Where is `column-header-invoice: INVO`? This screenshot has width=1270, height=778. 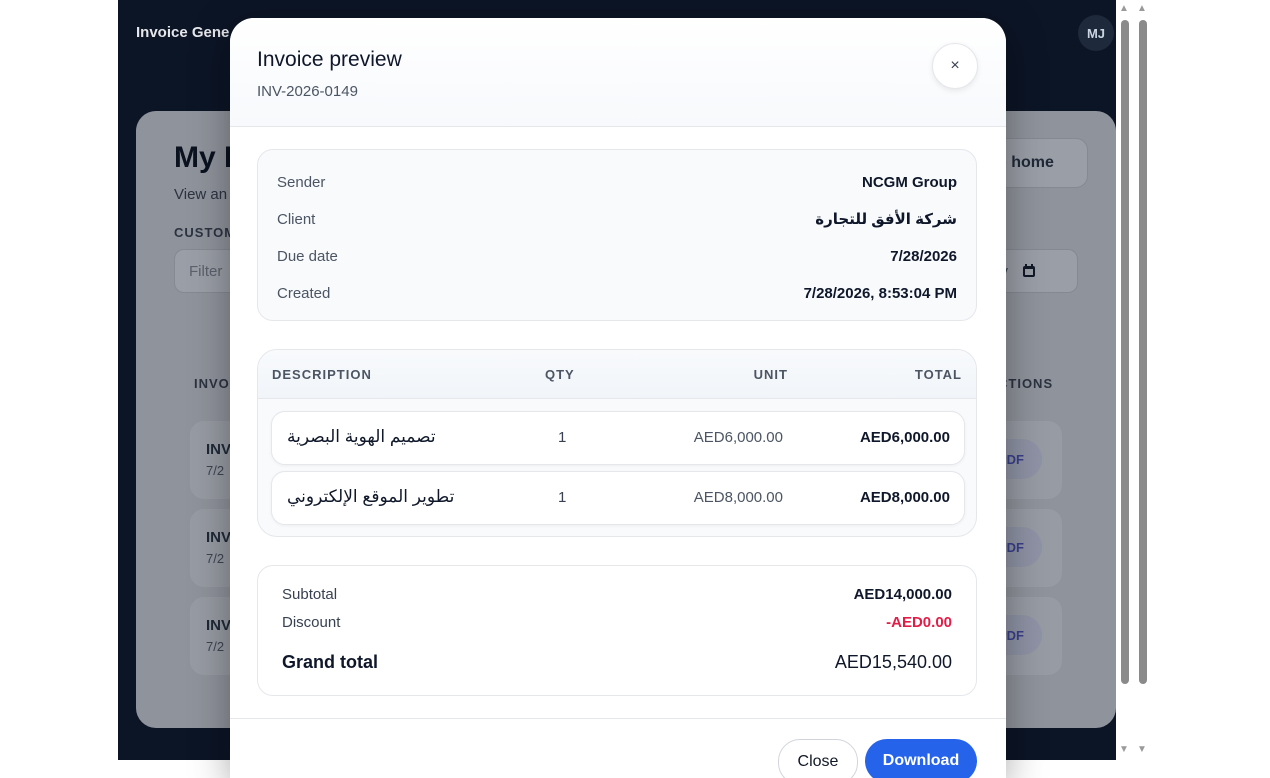 column-header-invoice: INVO is located at coordinates (212, 383).